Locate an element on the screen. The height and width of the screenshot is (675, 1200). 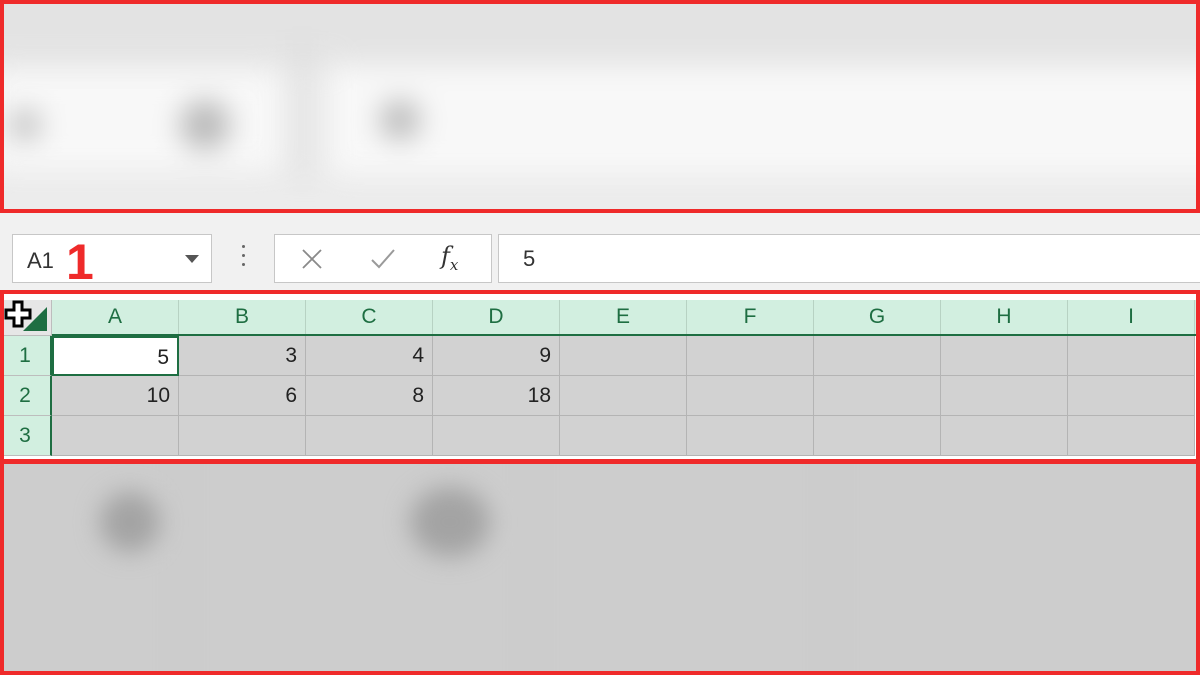
insert-function-icon: fx is located at coordinates (449, 258).